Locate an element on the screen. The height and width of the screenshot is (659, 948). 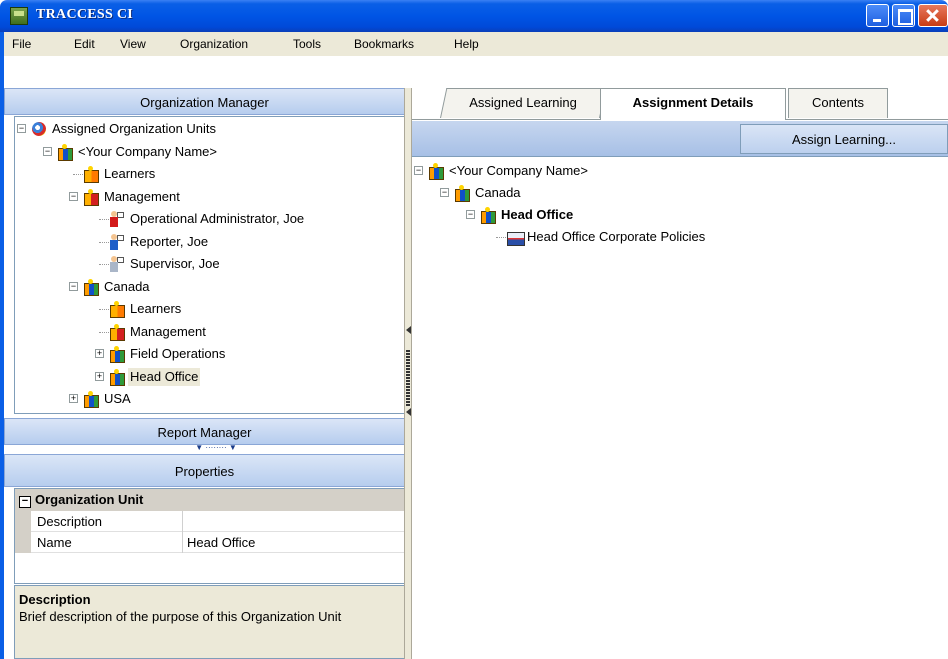
tree-node-label: Supervisor, Joe is located at coordinates (175, 264).